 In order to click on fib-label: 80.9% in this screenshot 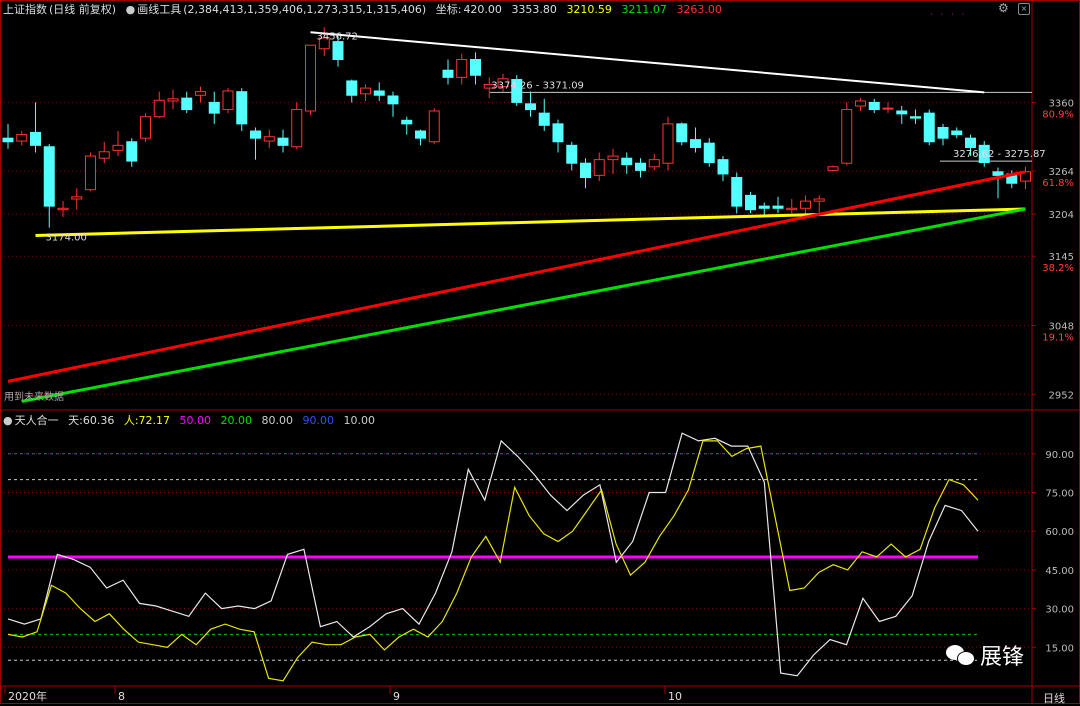, I will do `click(1058, 114)`.